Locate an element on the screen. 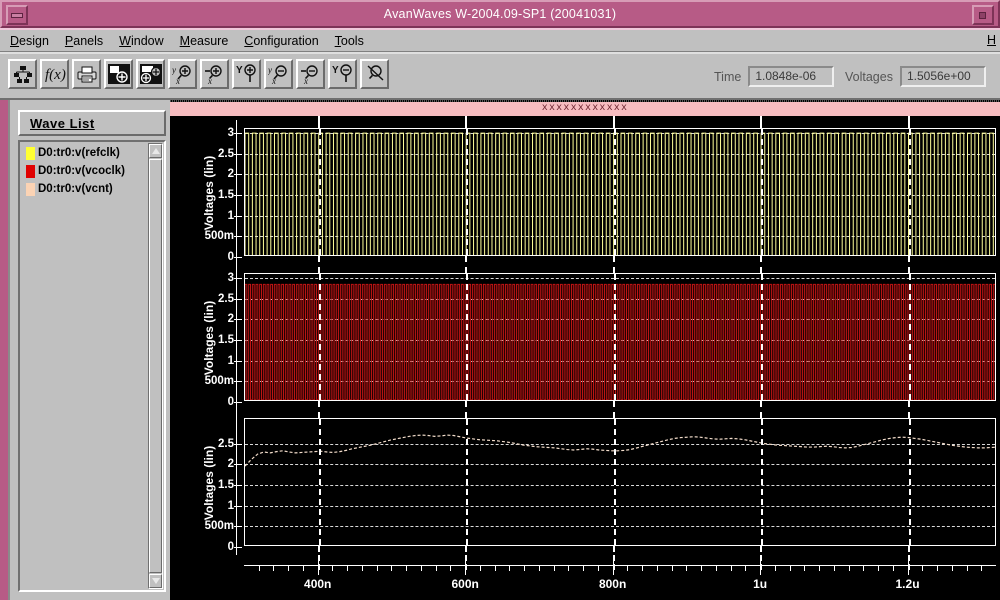 This screenshot has height=600, width=1000. add-panel-below-button is located at coordinates (150, 74).